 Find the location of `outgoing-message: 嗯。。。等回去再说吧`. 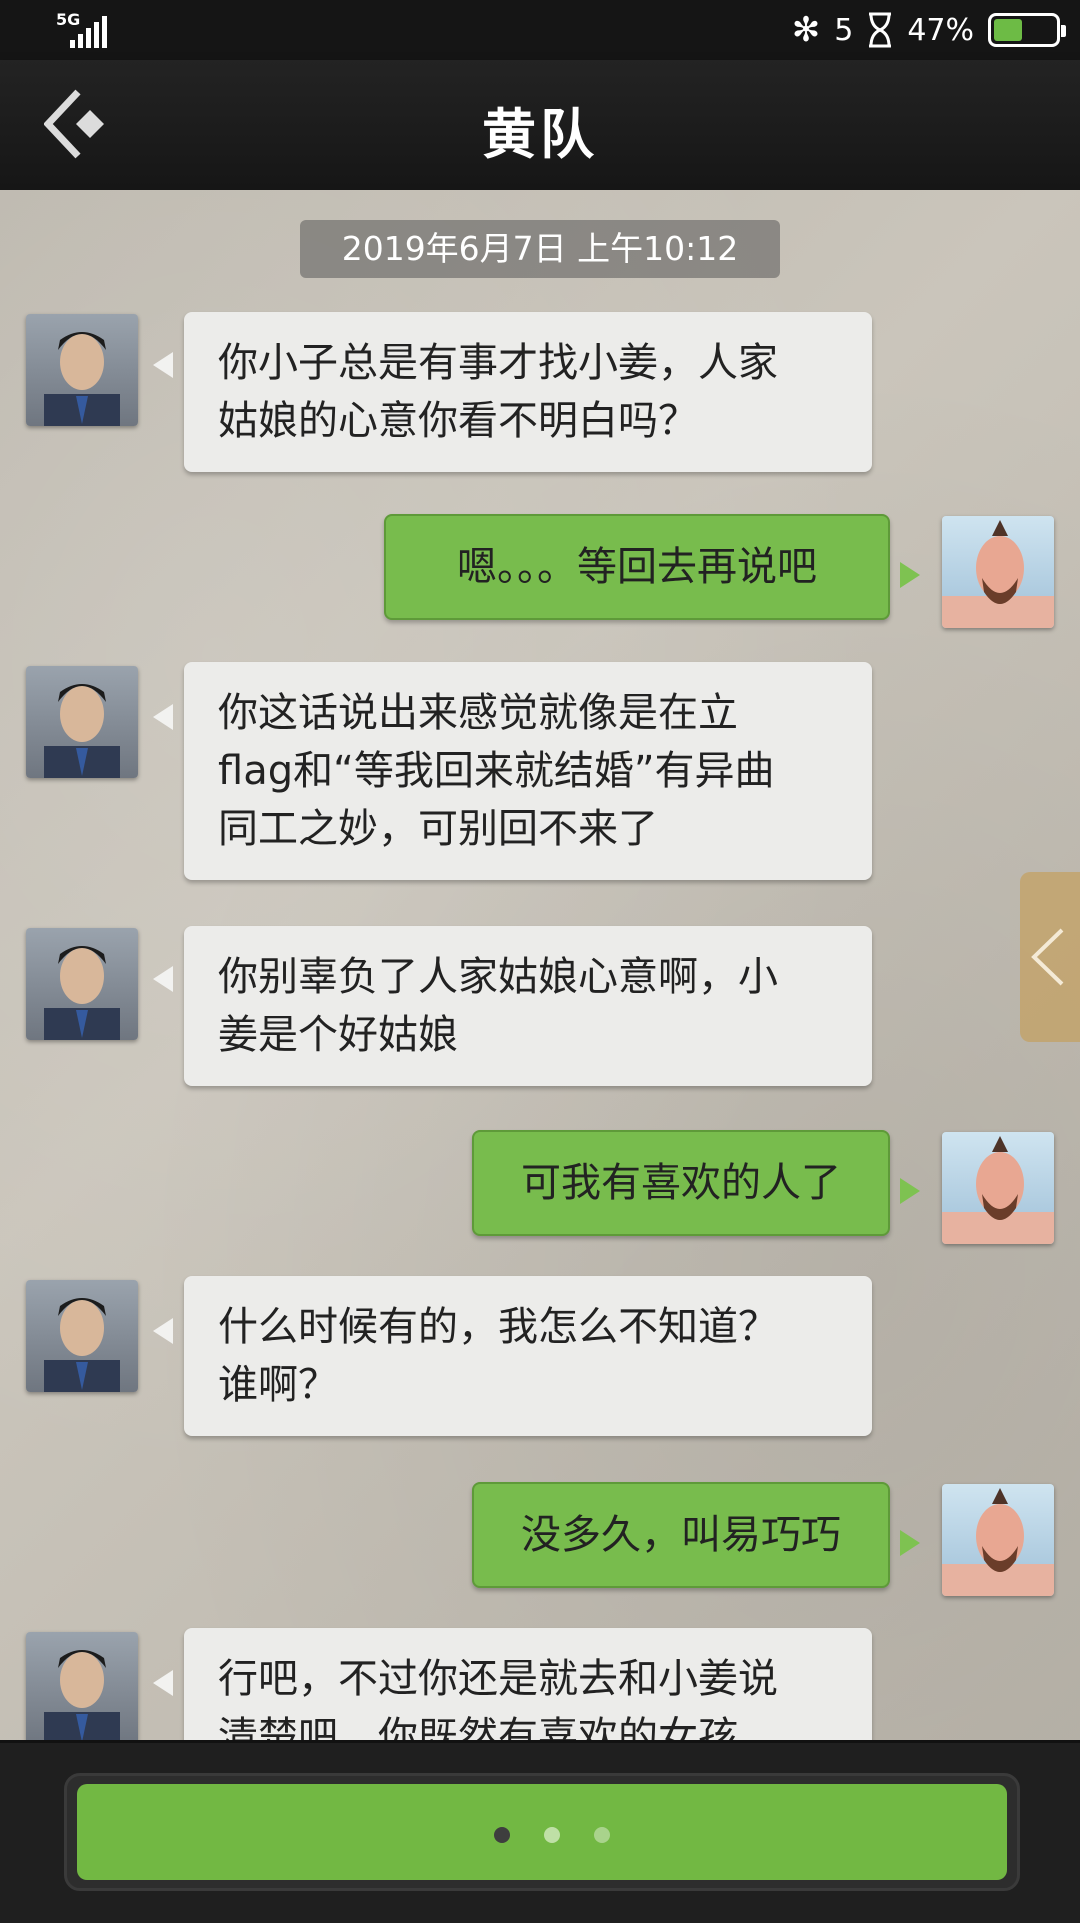

outgoing-message: 嗯。。。等回去再说吧 is located at coordinates (637, 567).